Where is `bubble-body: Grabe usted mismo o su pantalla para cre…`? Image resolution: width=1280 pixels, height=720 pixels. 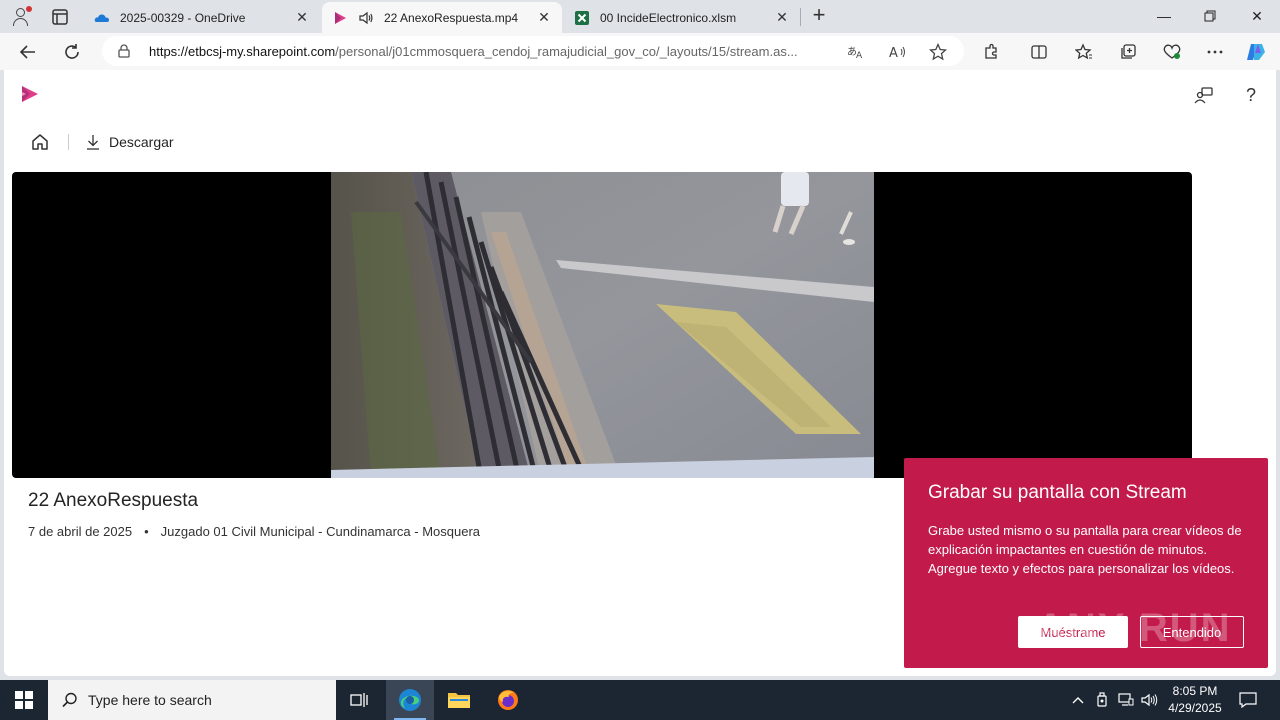 bubble-body: Grabe usted mismo o su pantalla para cre… is located at coordinates (1085, 549).